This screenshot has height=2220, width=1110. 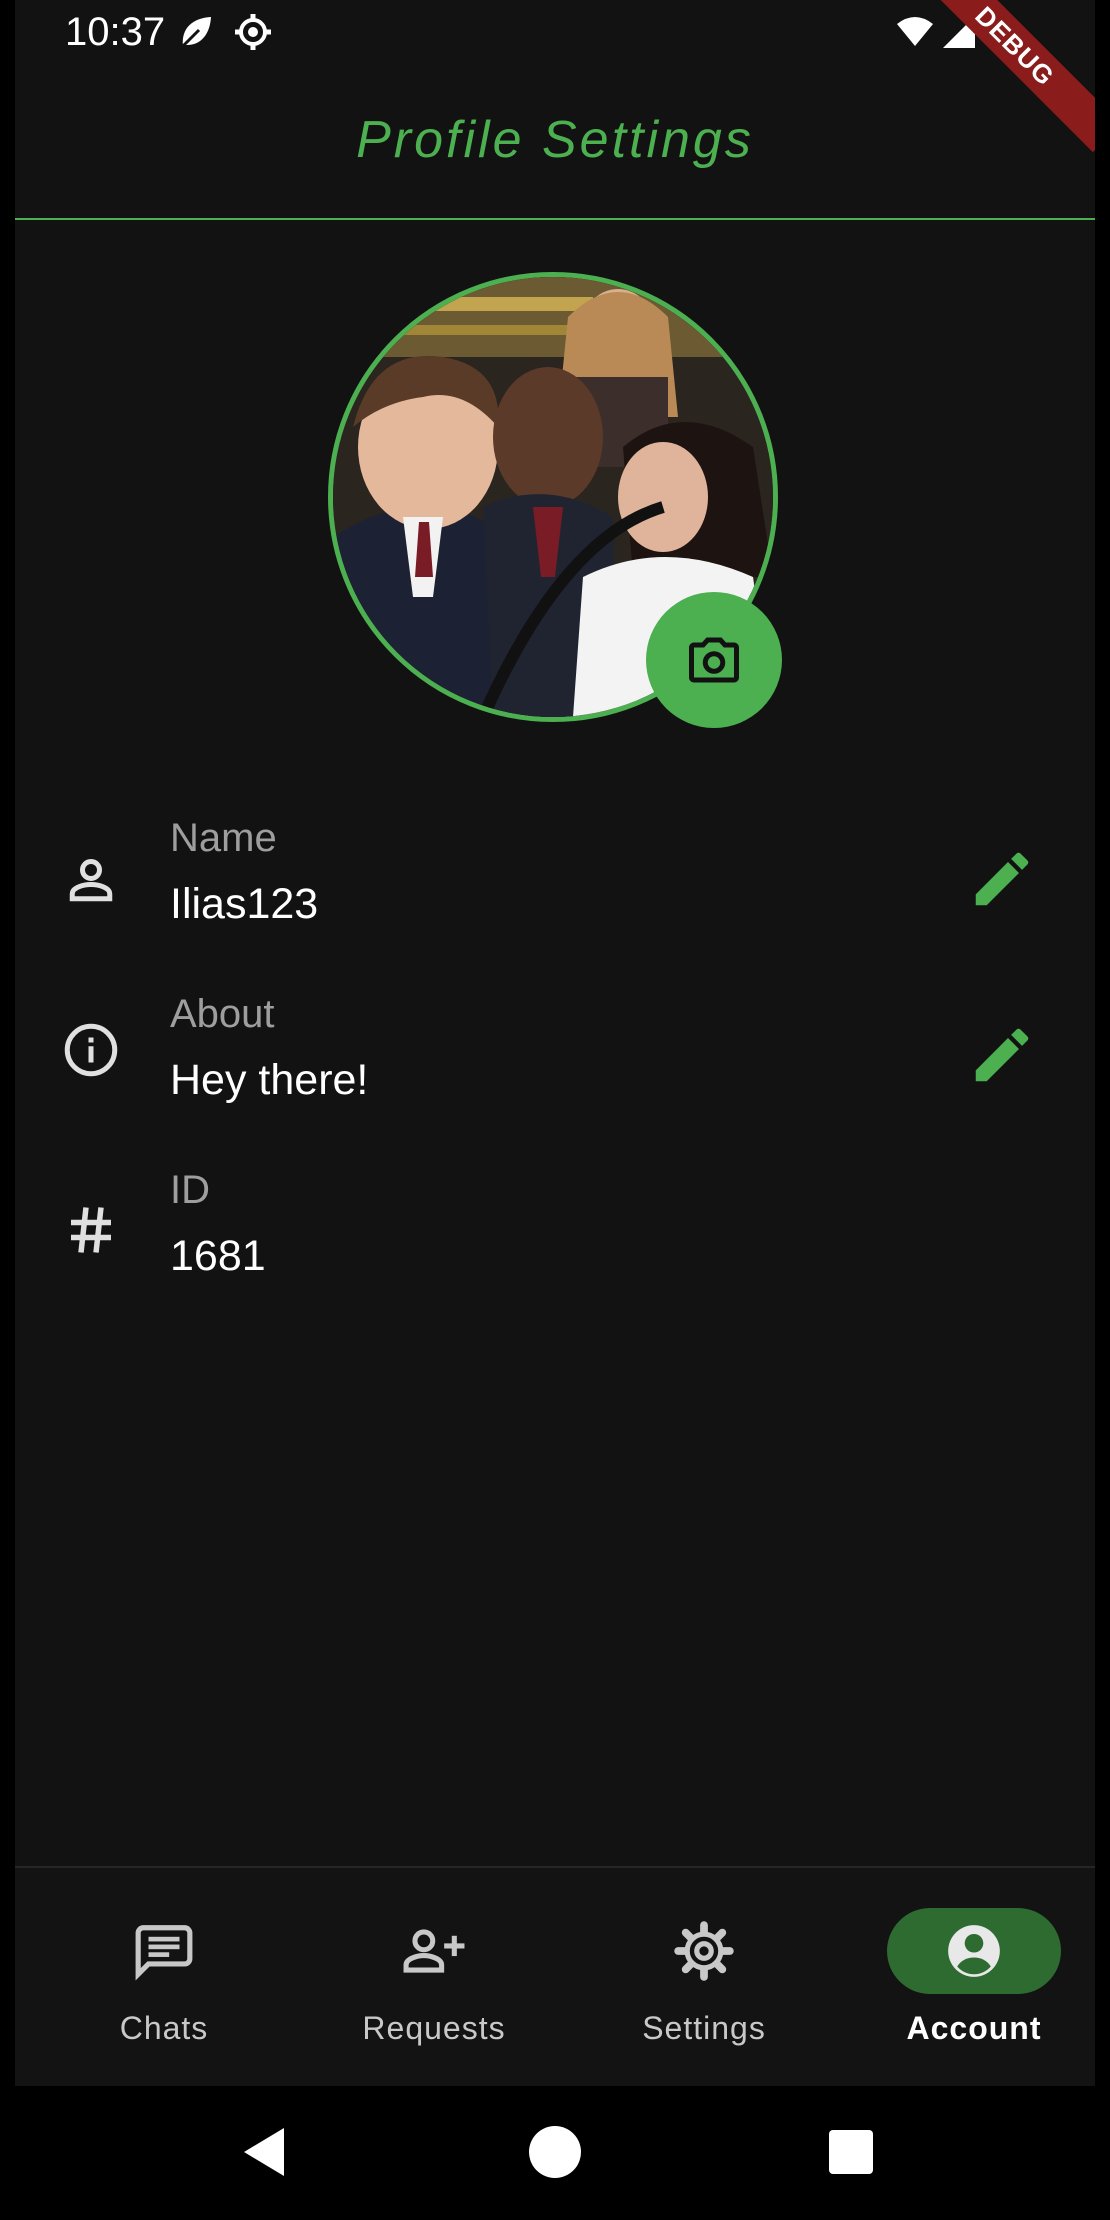 I want to click on person-icon, so click(x=91, y=880).